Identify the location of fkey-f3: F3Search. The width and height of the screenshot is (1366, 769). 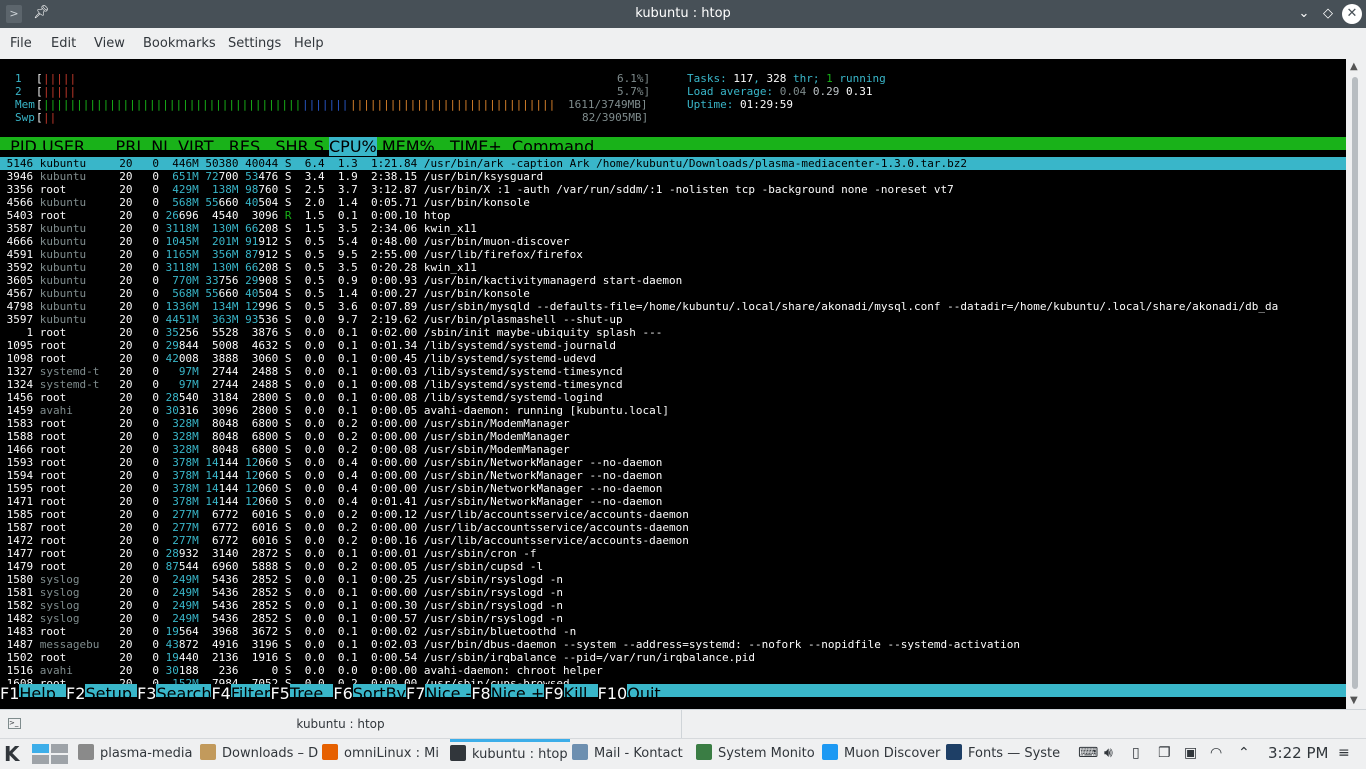
(174, 693).